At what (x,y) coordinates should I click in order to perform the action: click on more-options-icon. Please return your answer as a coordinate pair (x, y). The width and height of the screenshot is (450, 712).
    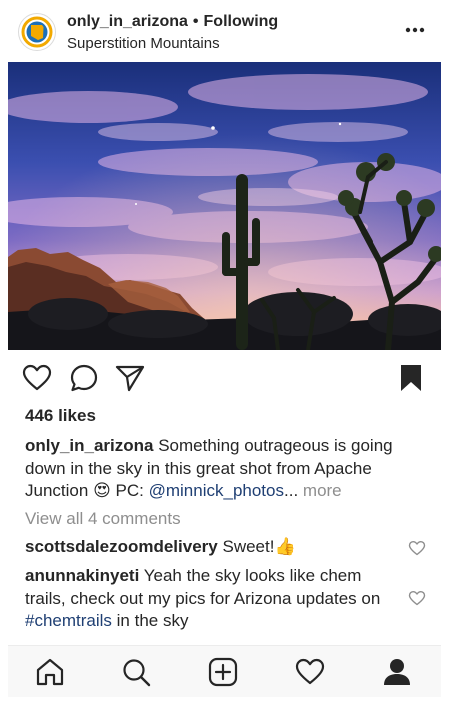
    Looking at the image, I should click on (415, 30).